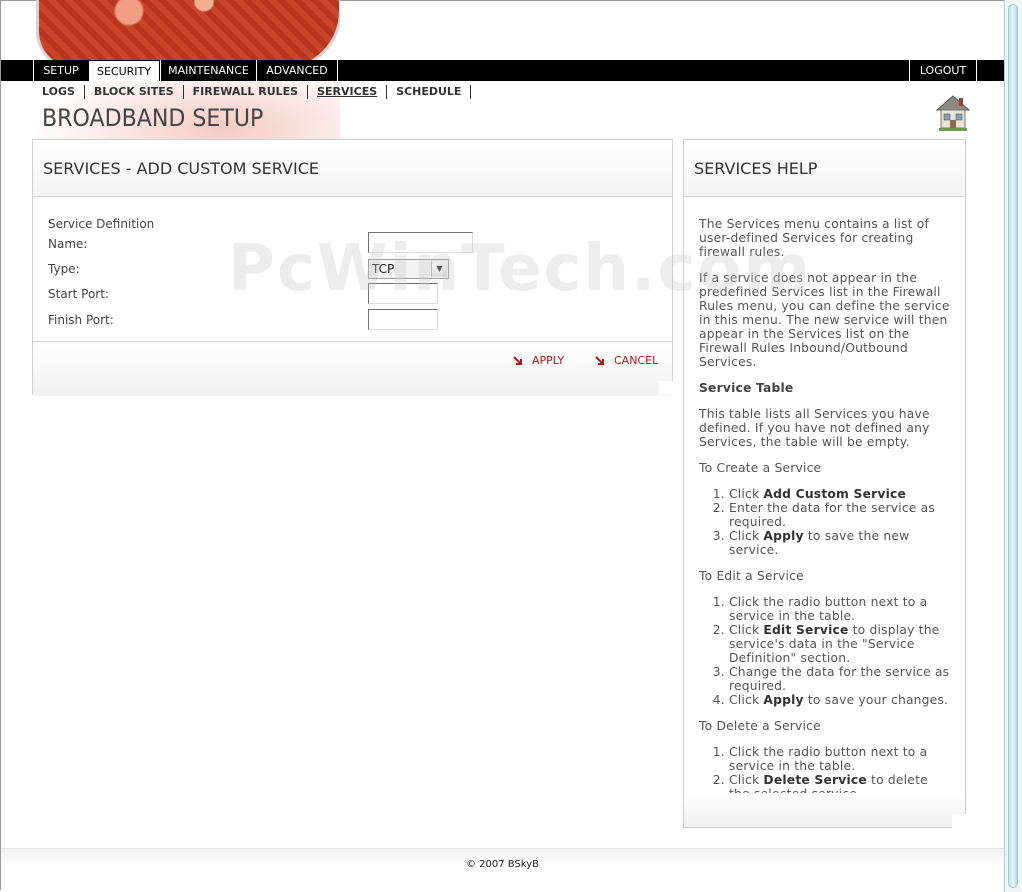  I want to click on chevron-down-icon: ▼, so click(439, 269).